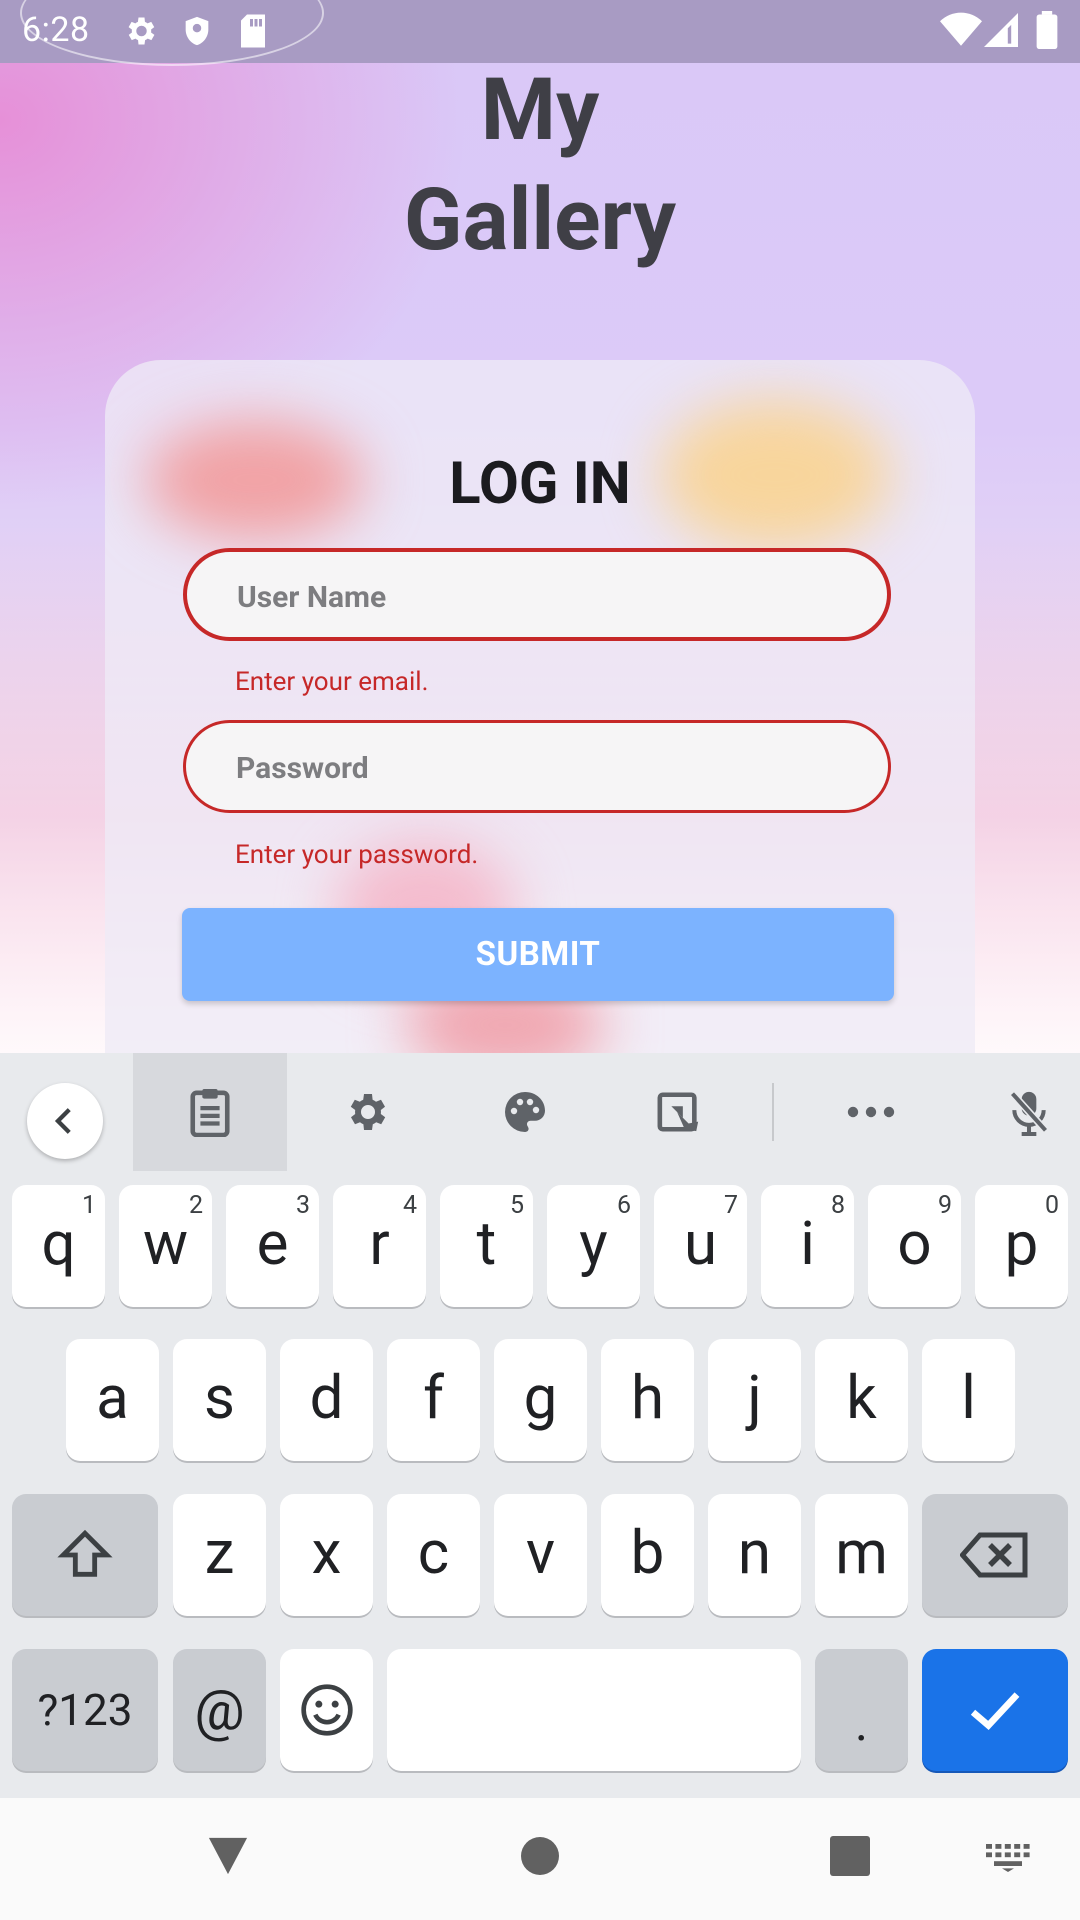 This screenshot has height=1920, width=1080. I want to click on backspace-key, so click(995, 1555).